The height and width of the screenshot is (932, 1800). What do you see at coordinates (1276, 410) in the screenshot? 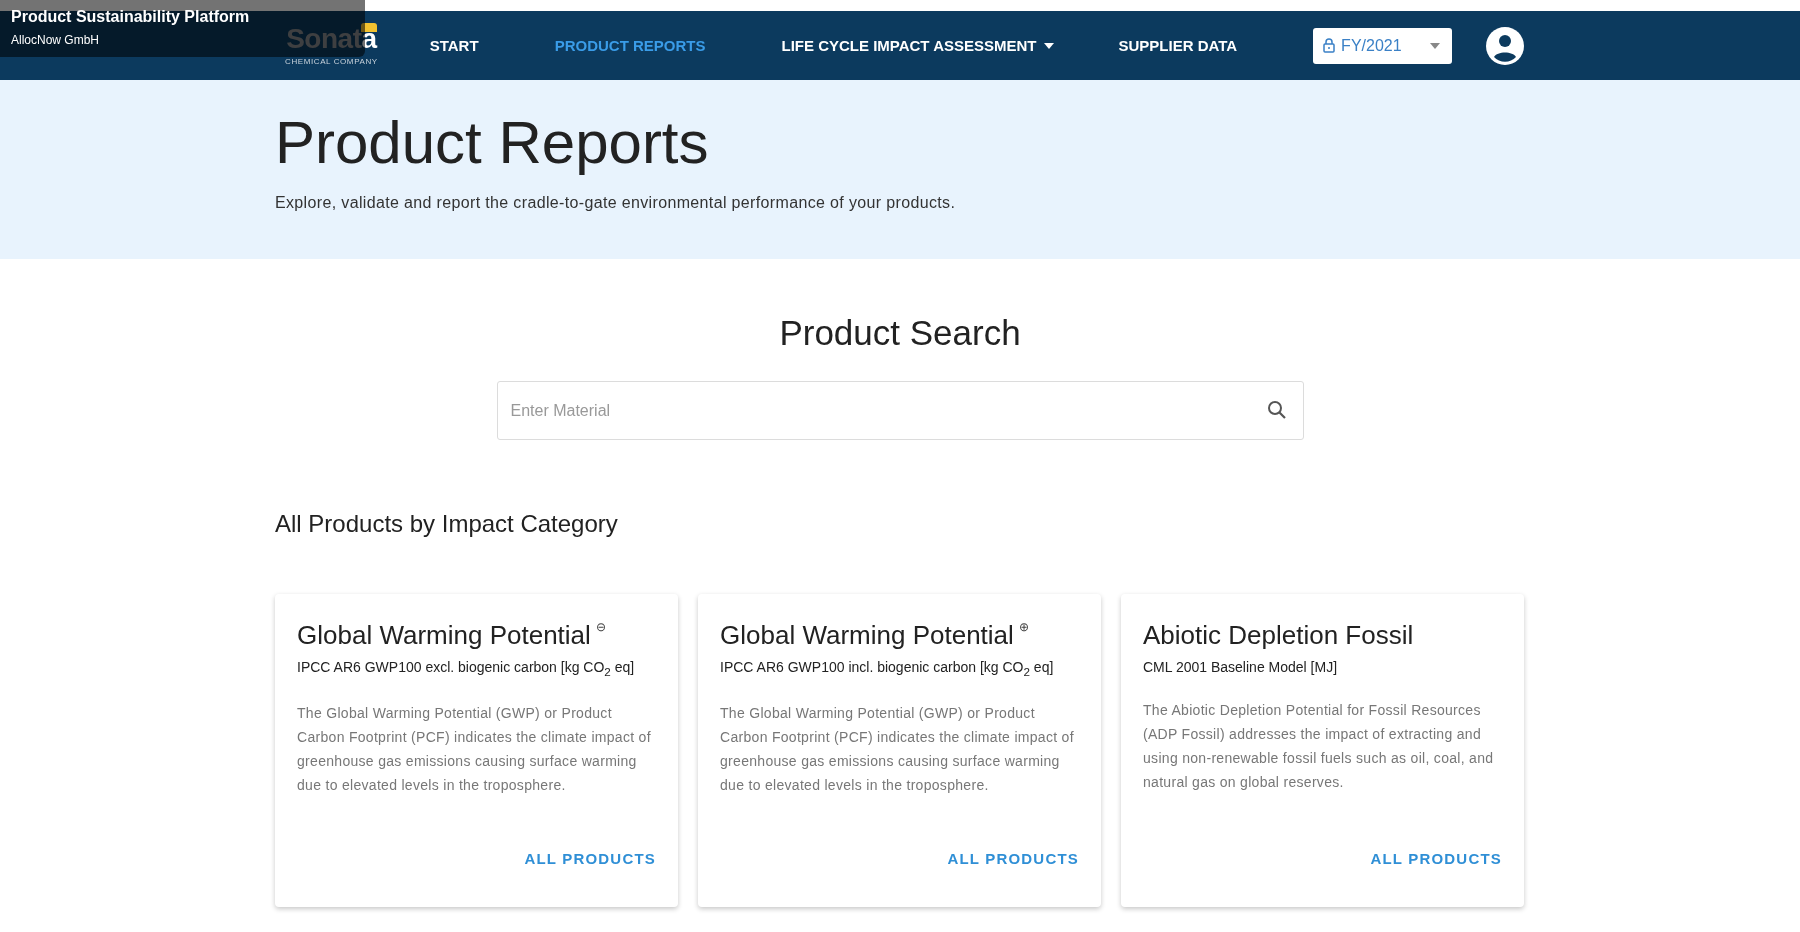
I see `search-icon` at bounding box center [1276, 410].